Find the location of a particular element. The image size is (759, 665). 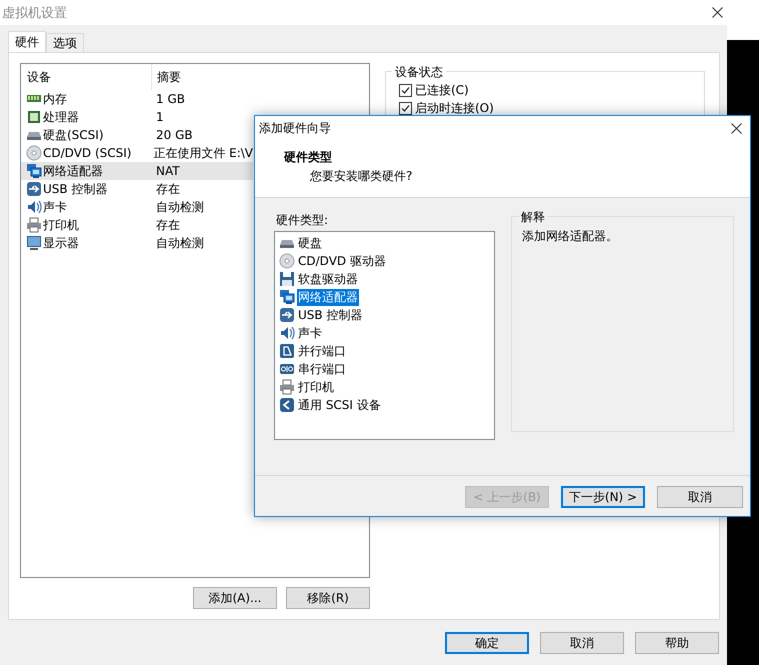

tab: 硬件 is located at coordinates (27, 41).